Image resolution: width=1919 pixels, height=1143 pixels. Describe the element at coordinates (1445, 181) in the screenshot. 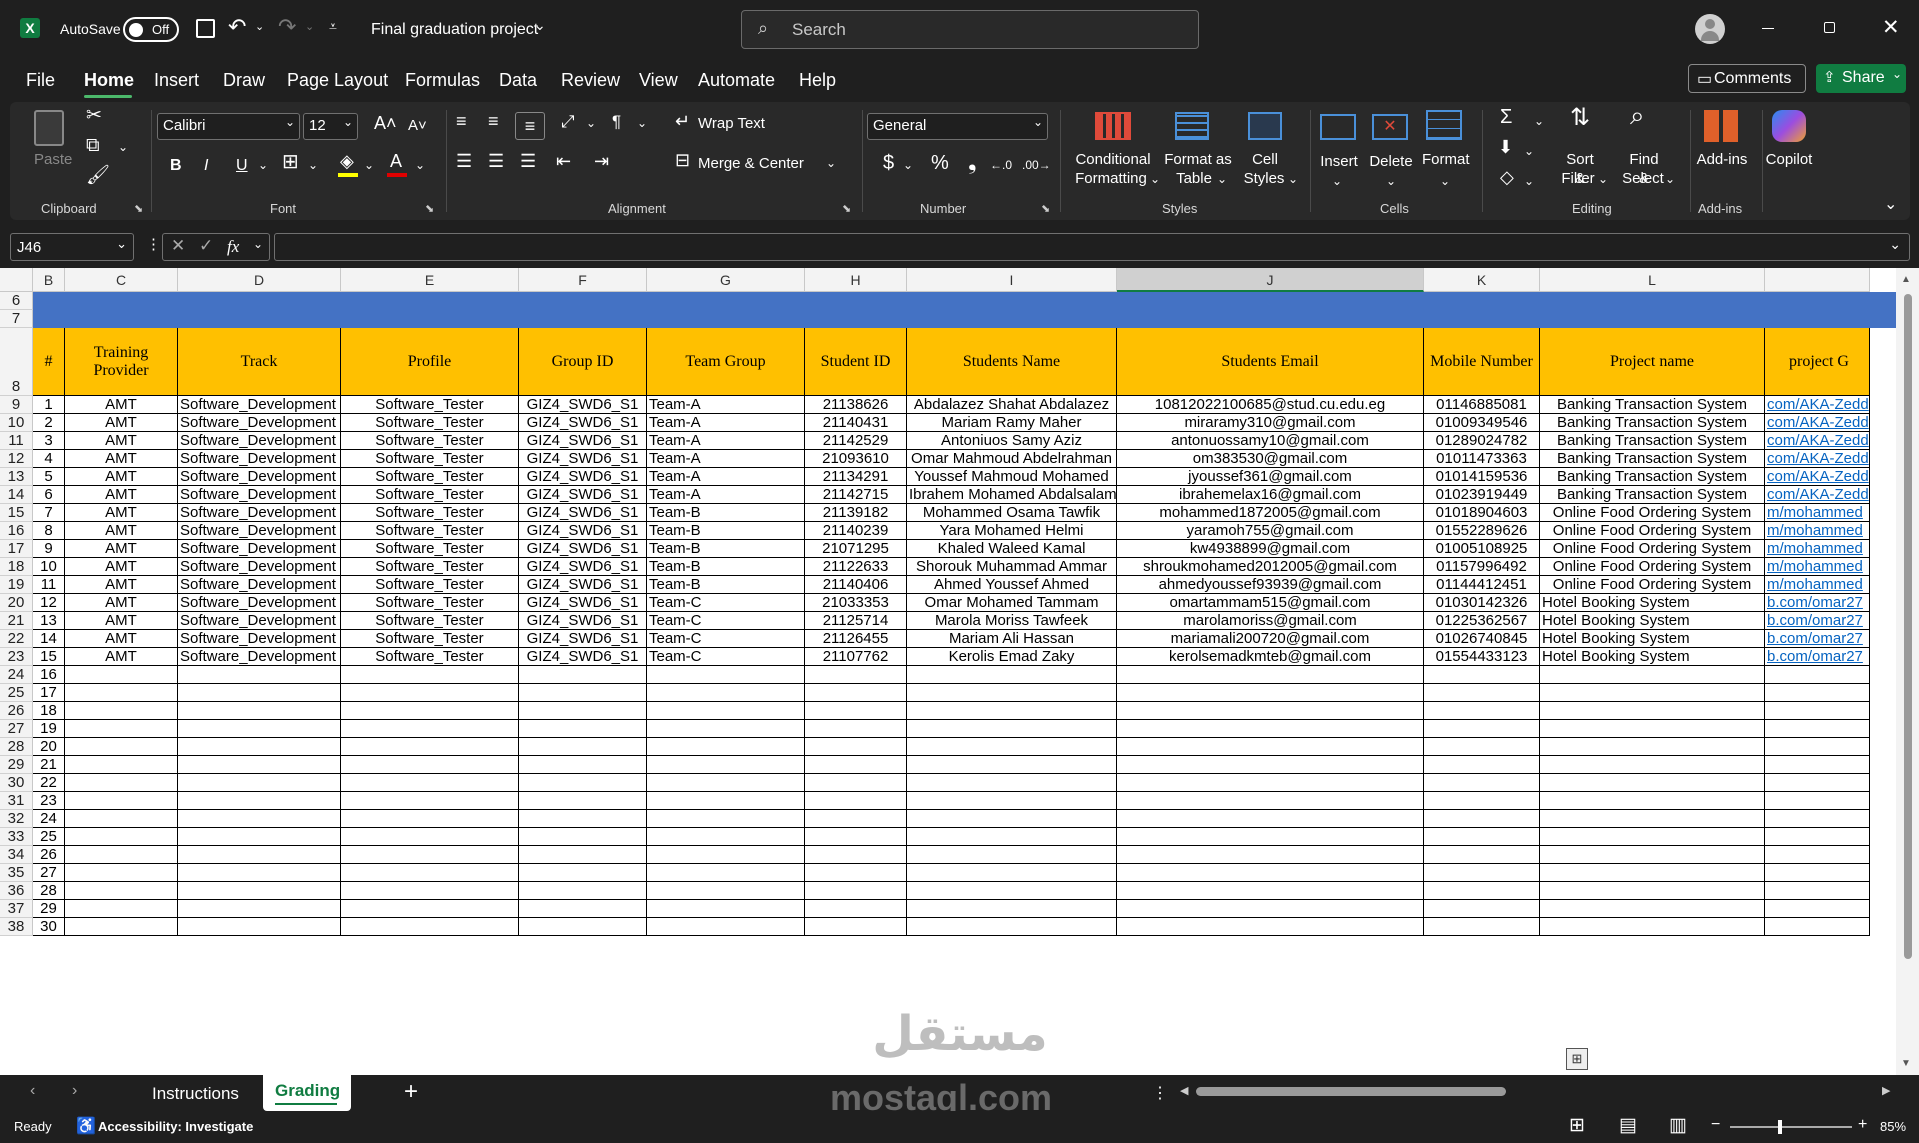

I see `format-dropdown-icon: ⌄` at that location.